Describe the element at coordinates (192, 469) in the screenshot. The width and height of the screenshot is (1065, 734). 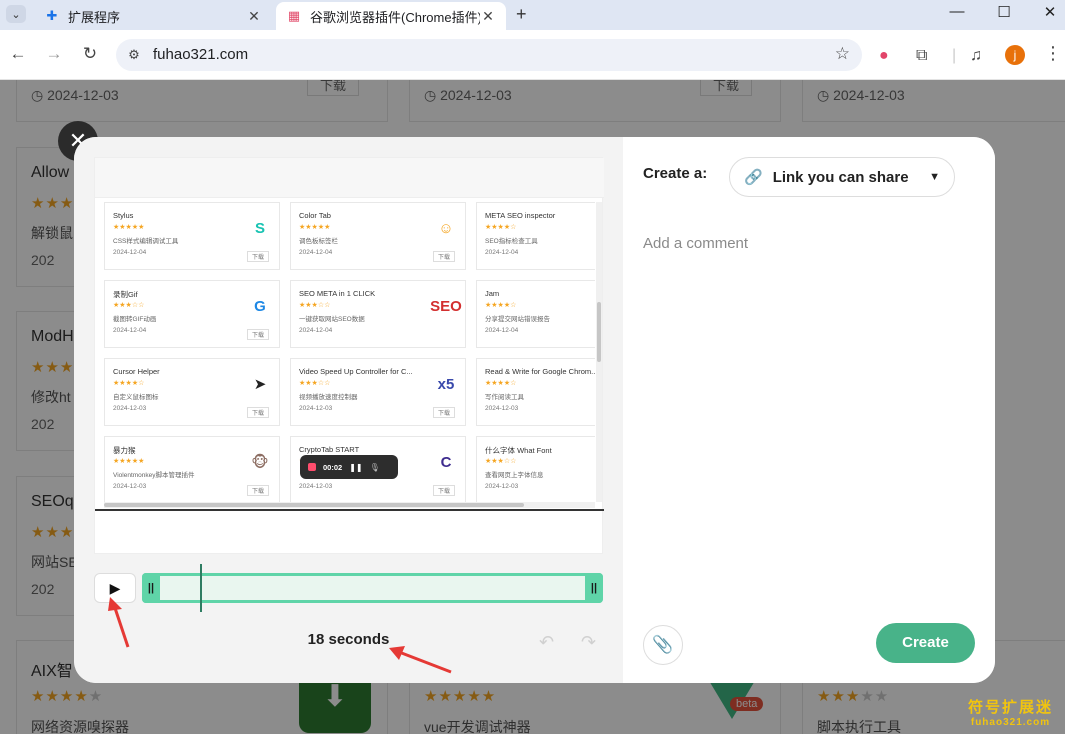
I see `preview-card: 暴力猴 ★★★★★ Violentmonkey脚本管理插件 2024-12-03 🐵 下载` at that location.